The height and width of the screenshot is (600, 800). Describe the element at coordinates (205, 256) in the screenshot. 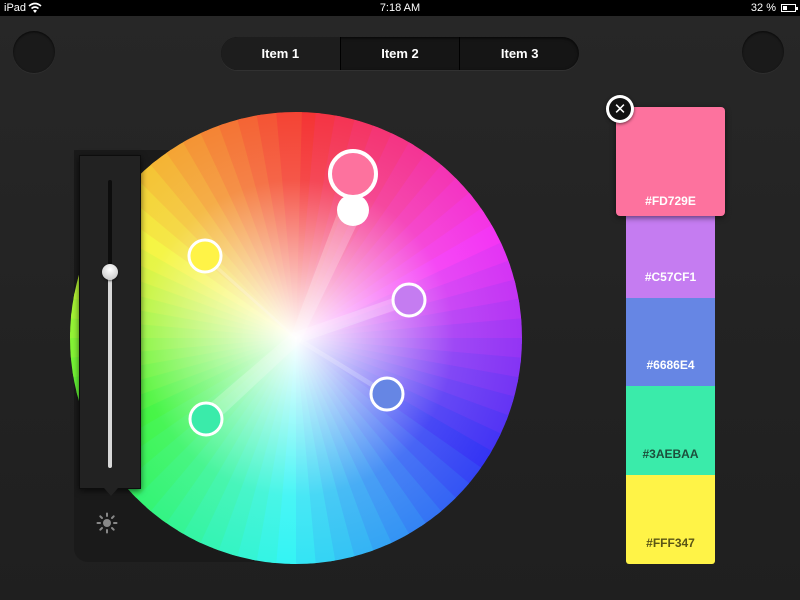

I see `handle-yellow` at that location.